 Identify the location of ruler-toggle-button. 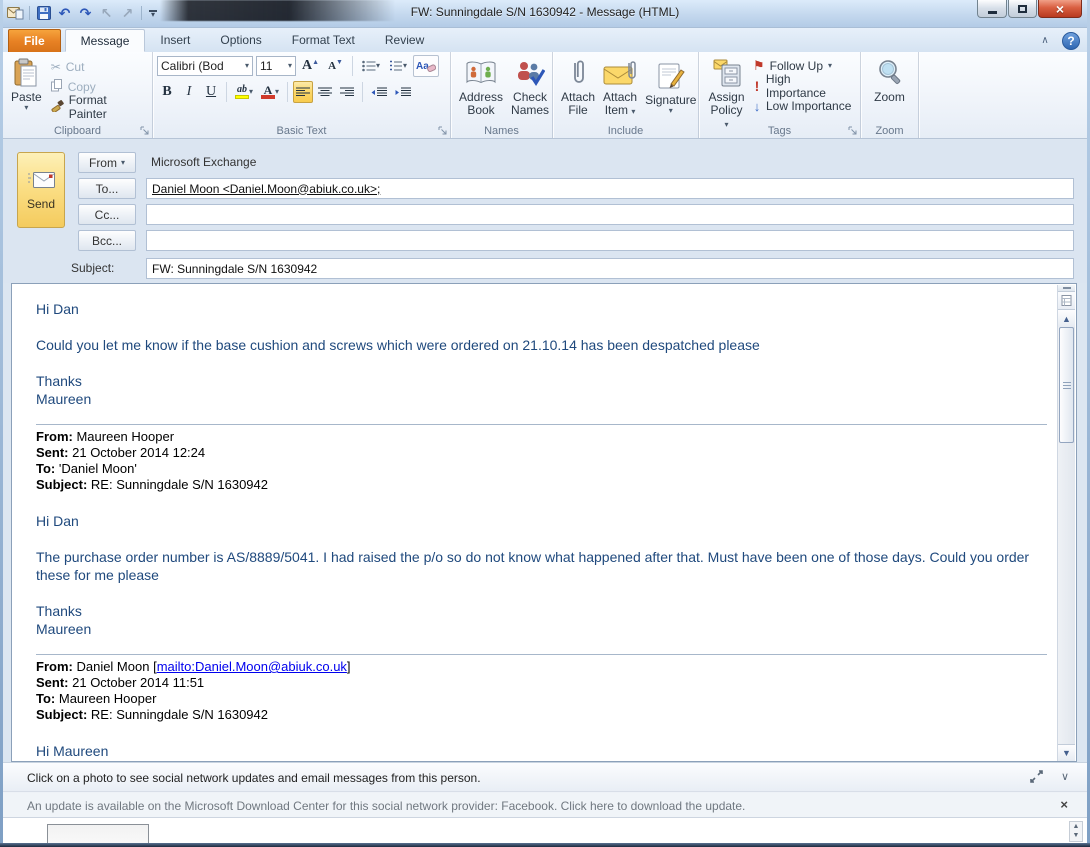
(1066, 301).